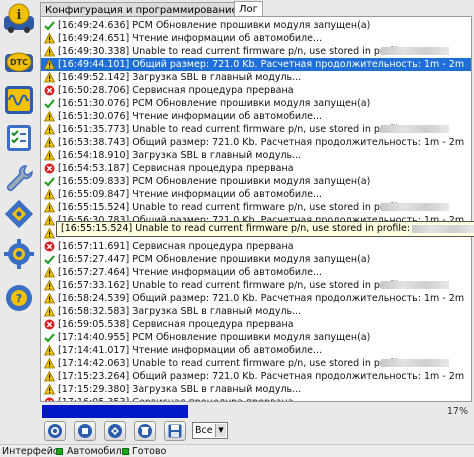 This screenshot has width=474, height=457. I want to click on trash-icon, so click(145, 431).